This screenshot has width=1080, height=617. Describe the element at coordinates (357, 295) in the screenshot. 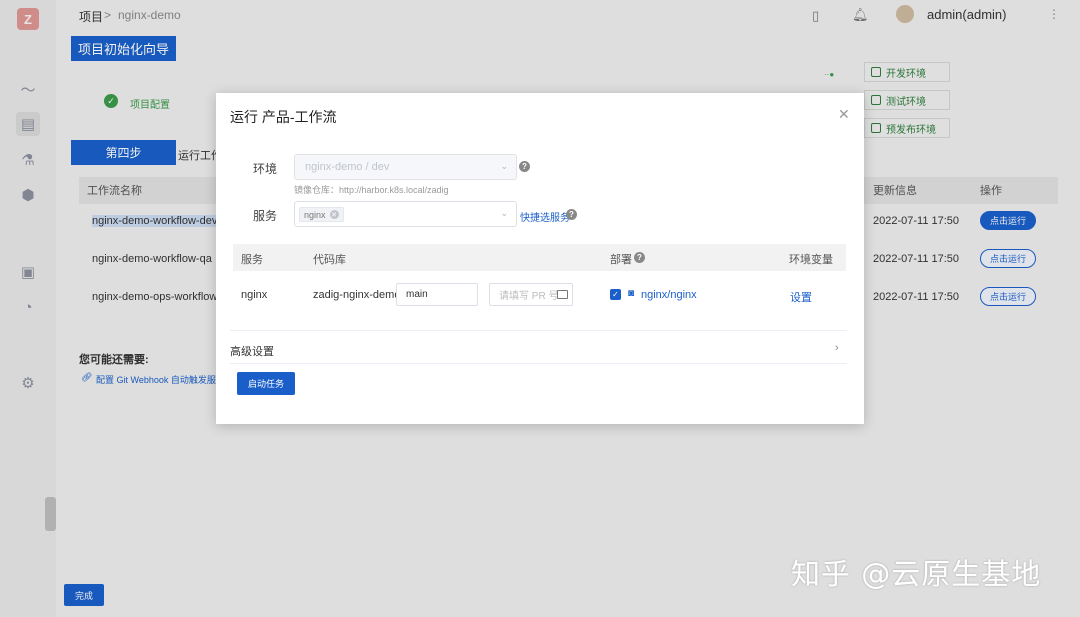

I see `repo-name: zadig-nginx-demo` at that location.